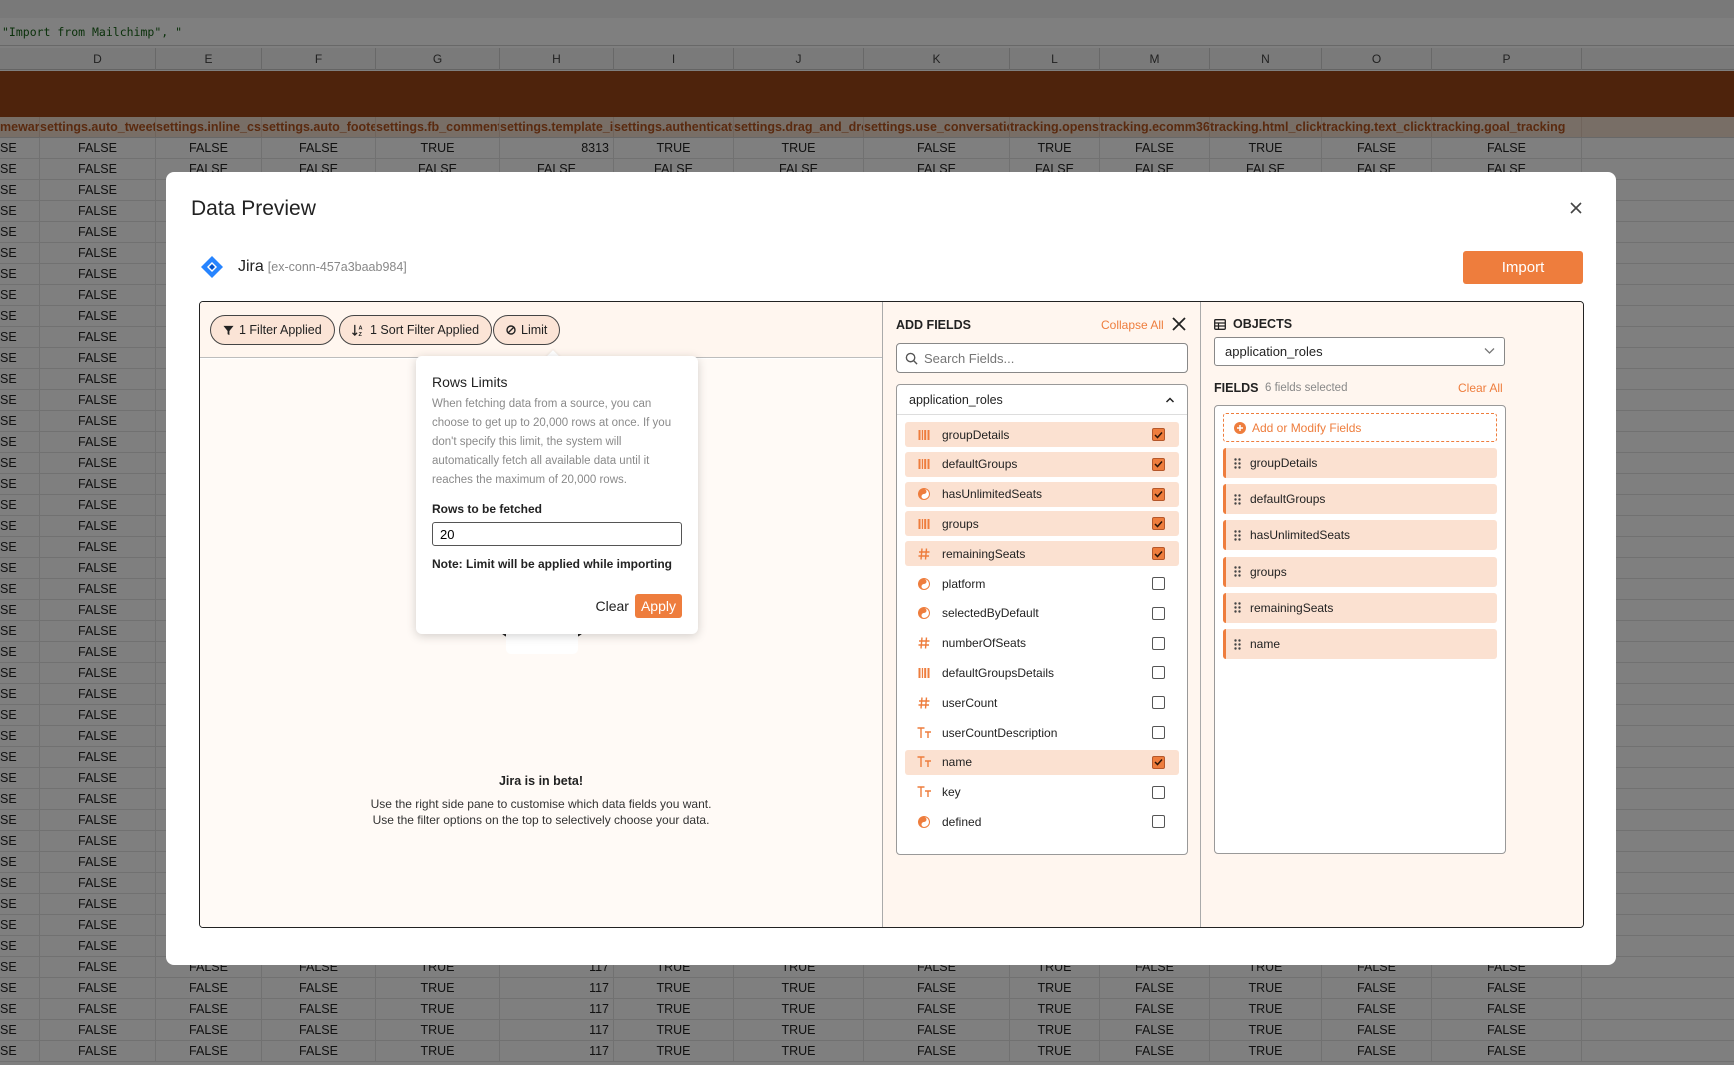 The width and height of the screenshot is (1734, 1065). Describe the element at coordinates (1360, 644) in the screenshot. I see `selected-field-item: name` at that location.